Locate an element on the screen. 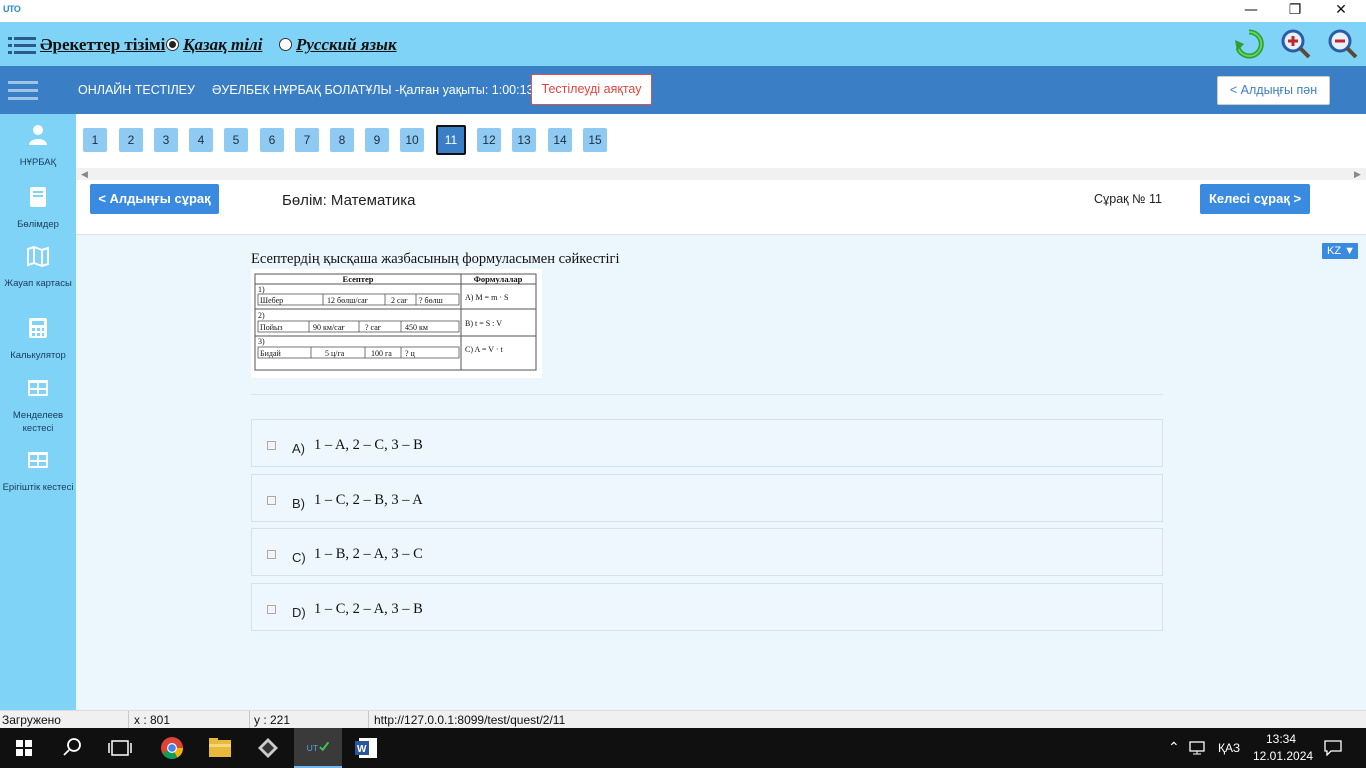 This screenshot has height=768, width=1366. sidebar-item-calculator: Калькулятор is located at coordinates (38, 339).